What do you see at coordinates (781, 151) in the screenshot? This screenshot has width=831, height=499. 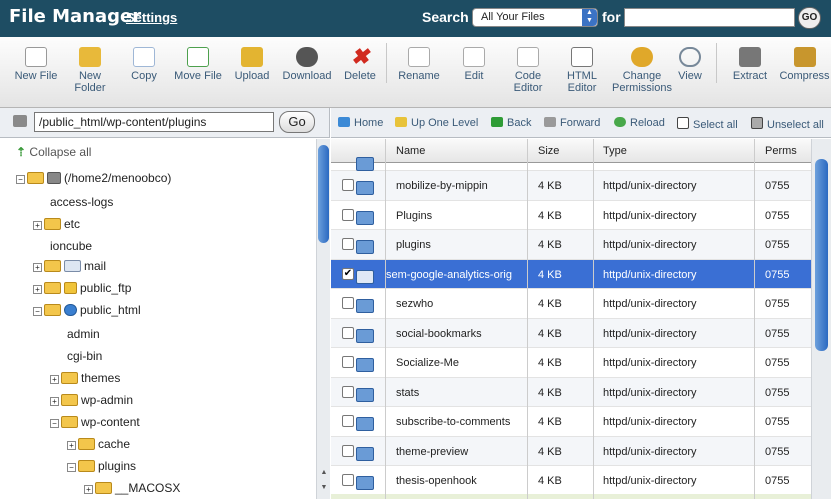 I see `header-perms: Perms` at bounding box center [781, 151].